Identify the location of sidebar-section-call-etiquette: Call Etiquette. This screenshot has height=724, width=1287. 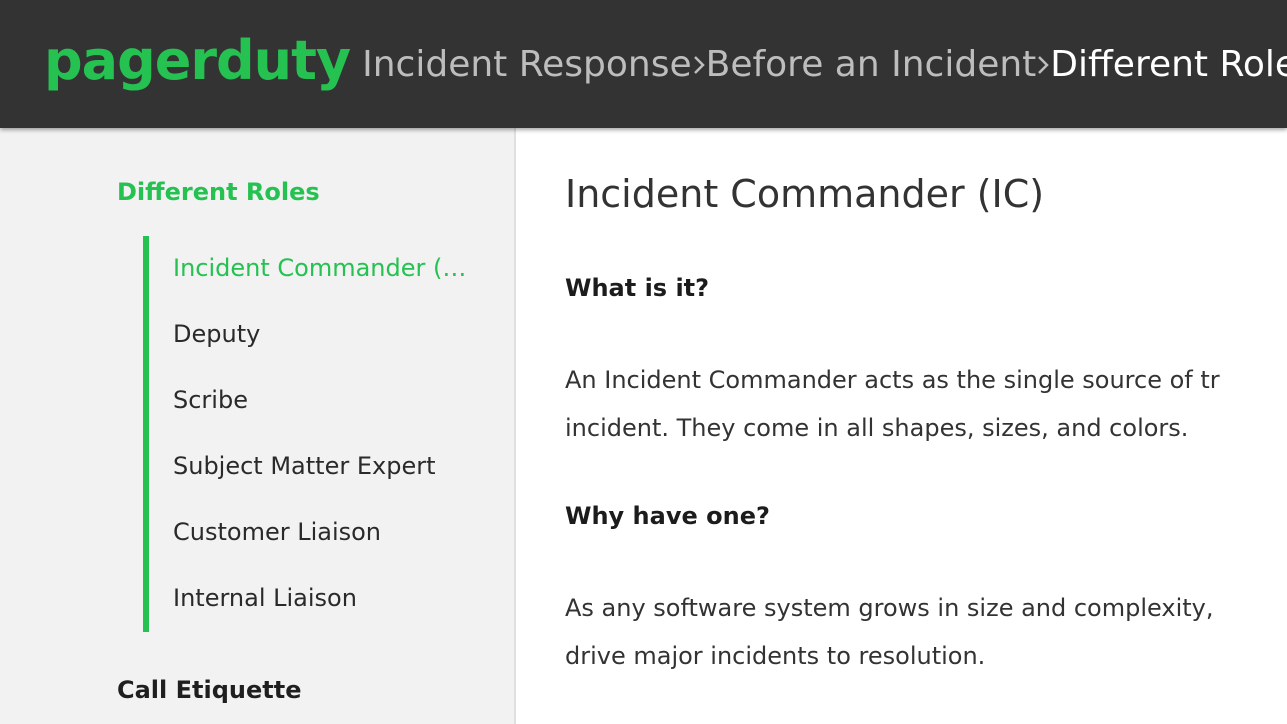
(209, 690).